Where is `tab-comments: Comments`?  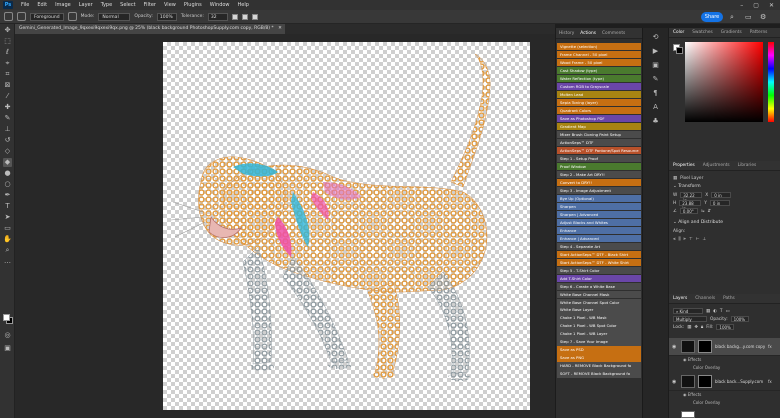
tab-comments: Comments is located at coordinates (613, 33).